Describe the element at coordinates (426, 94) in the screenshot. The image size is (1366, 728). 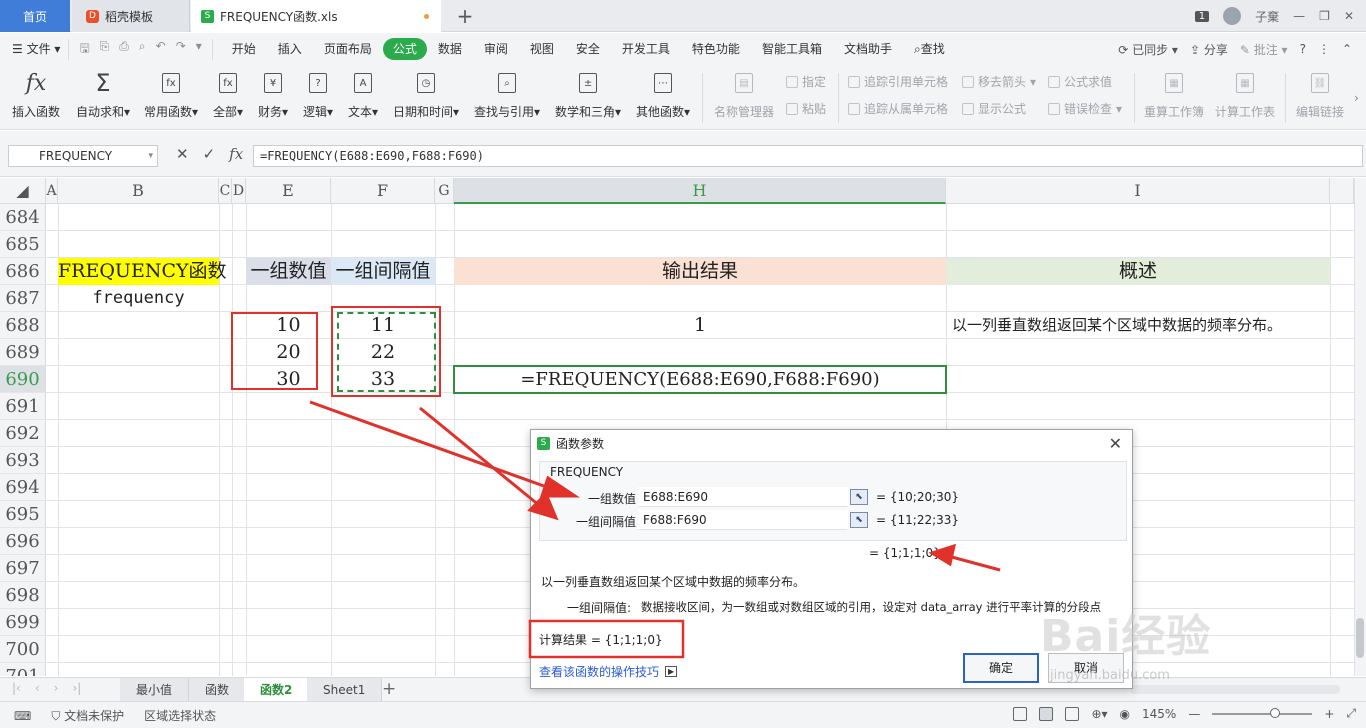
I see `datetime-button: ◷ 日期和时间▾` at that location.